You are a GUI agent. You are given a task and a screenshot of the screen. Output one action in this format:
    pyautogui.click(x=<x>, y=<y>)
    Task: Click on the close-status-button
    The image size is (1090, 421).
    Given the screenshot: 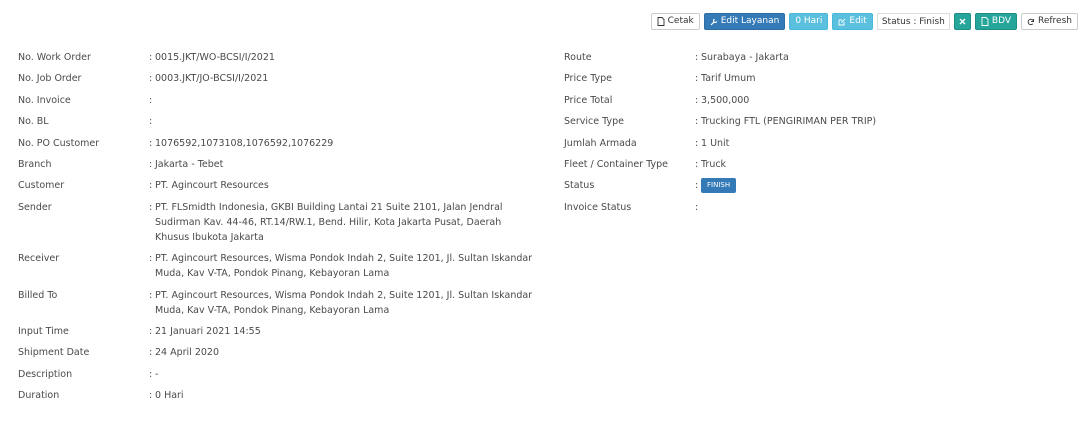 What is the action you would take?
    pyautogui.click(x=962, y=21)
    